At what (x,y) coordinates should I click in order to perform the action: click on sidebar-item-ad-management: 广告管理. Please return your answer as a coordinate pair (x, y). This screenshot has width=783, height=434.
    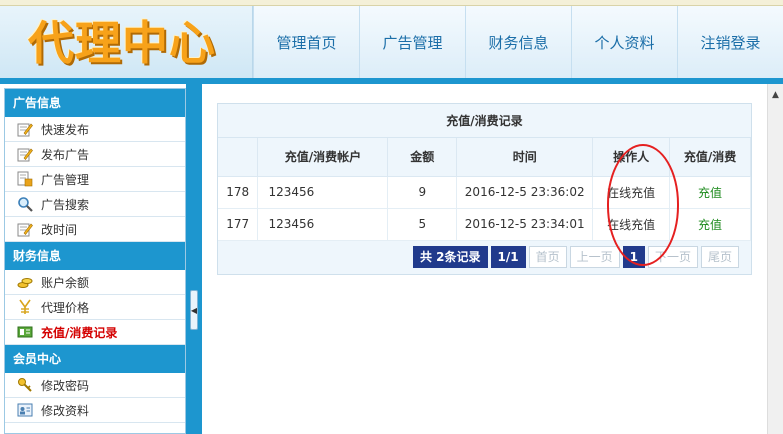
    Looking at the image, I should click on (95, 179).